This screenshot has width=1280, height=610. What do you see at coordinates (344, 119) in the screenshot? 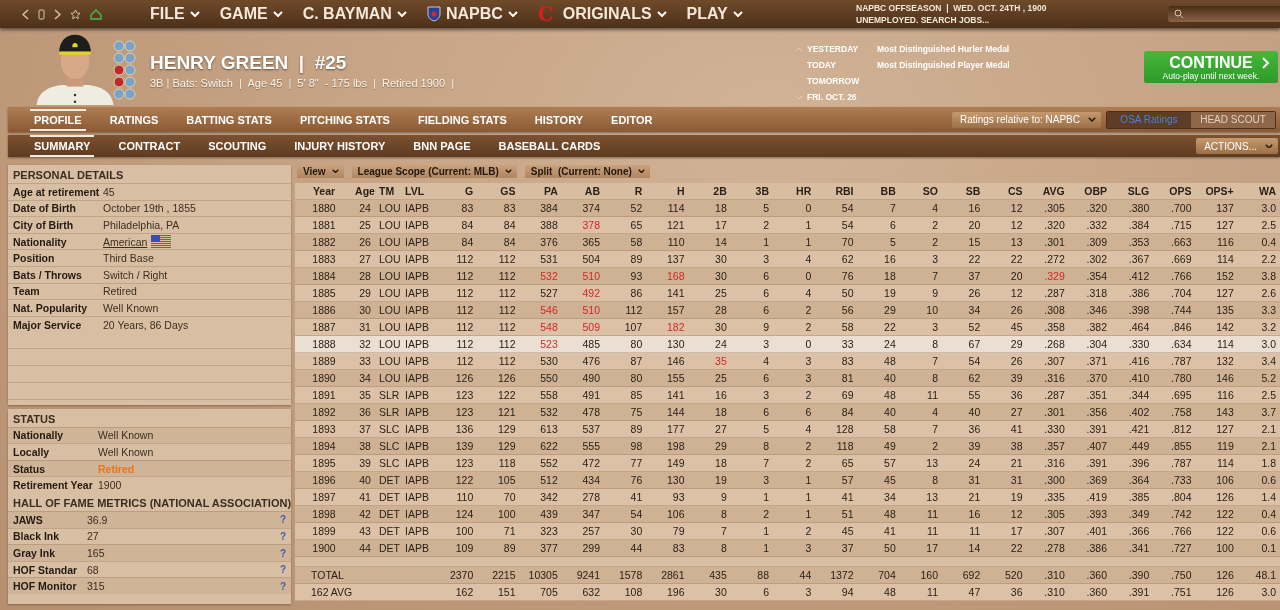
I see `tab: PITCHING STATS` at bounding box center [344, 119].